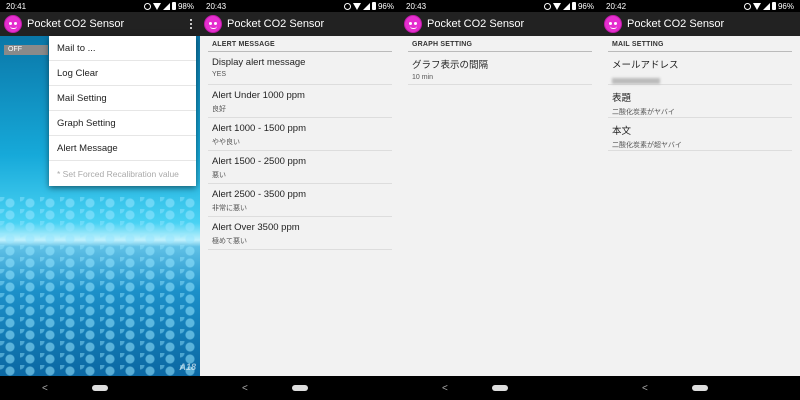 The height and width of the screenshot is (400, 800). Describe the element at coordinates (122, 148) in the screenshot. I see `menu-item-alert-message: Alert Message` at that location.